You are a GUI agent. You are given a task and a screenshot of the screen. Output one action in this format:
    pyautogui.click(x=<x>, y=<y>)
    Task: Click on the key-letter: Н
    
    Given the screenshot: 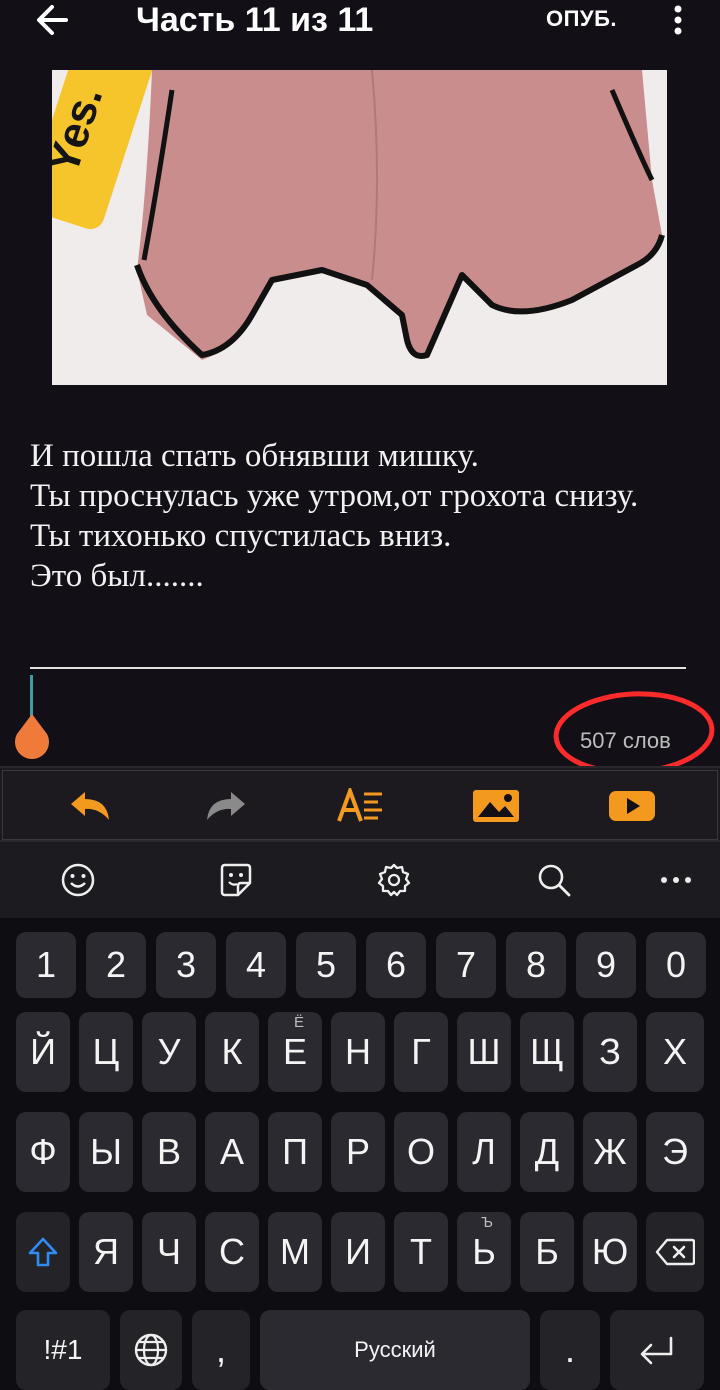 What is the action you would take?
    pyautogui.click(x=358, y=1052)
    